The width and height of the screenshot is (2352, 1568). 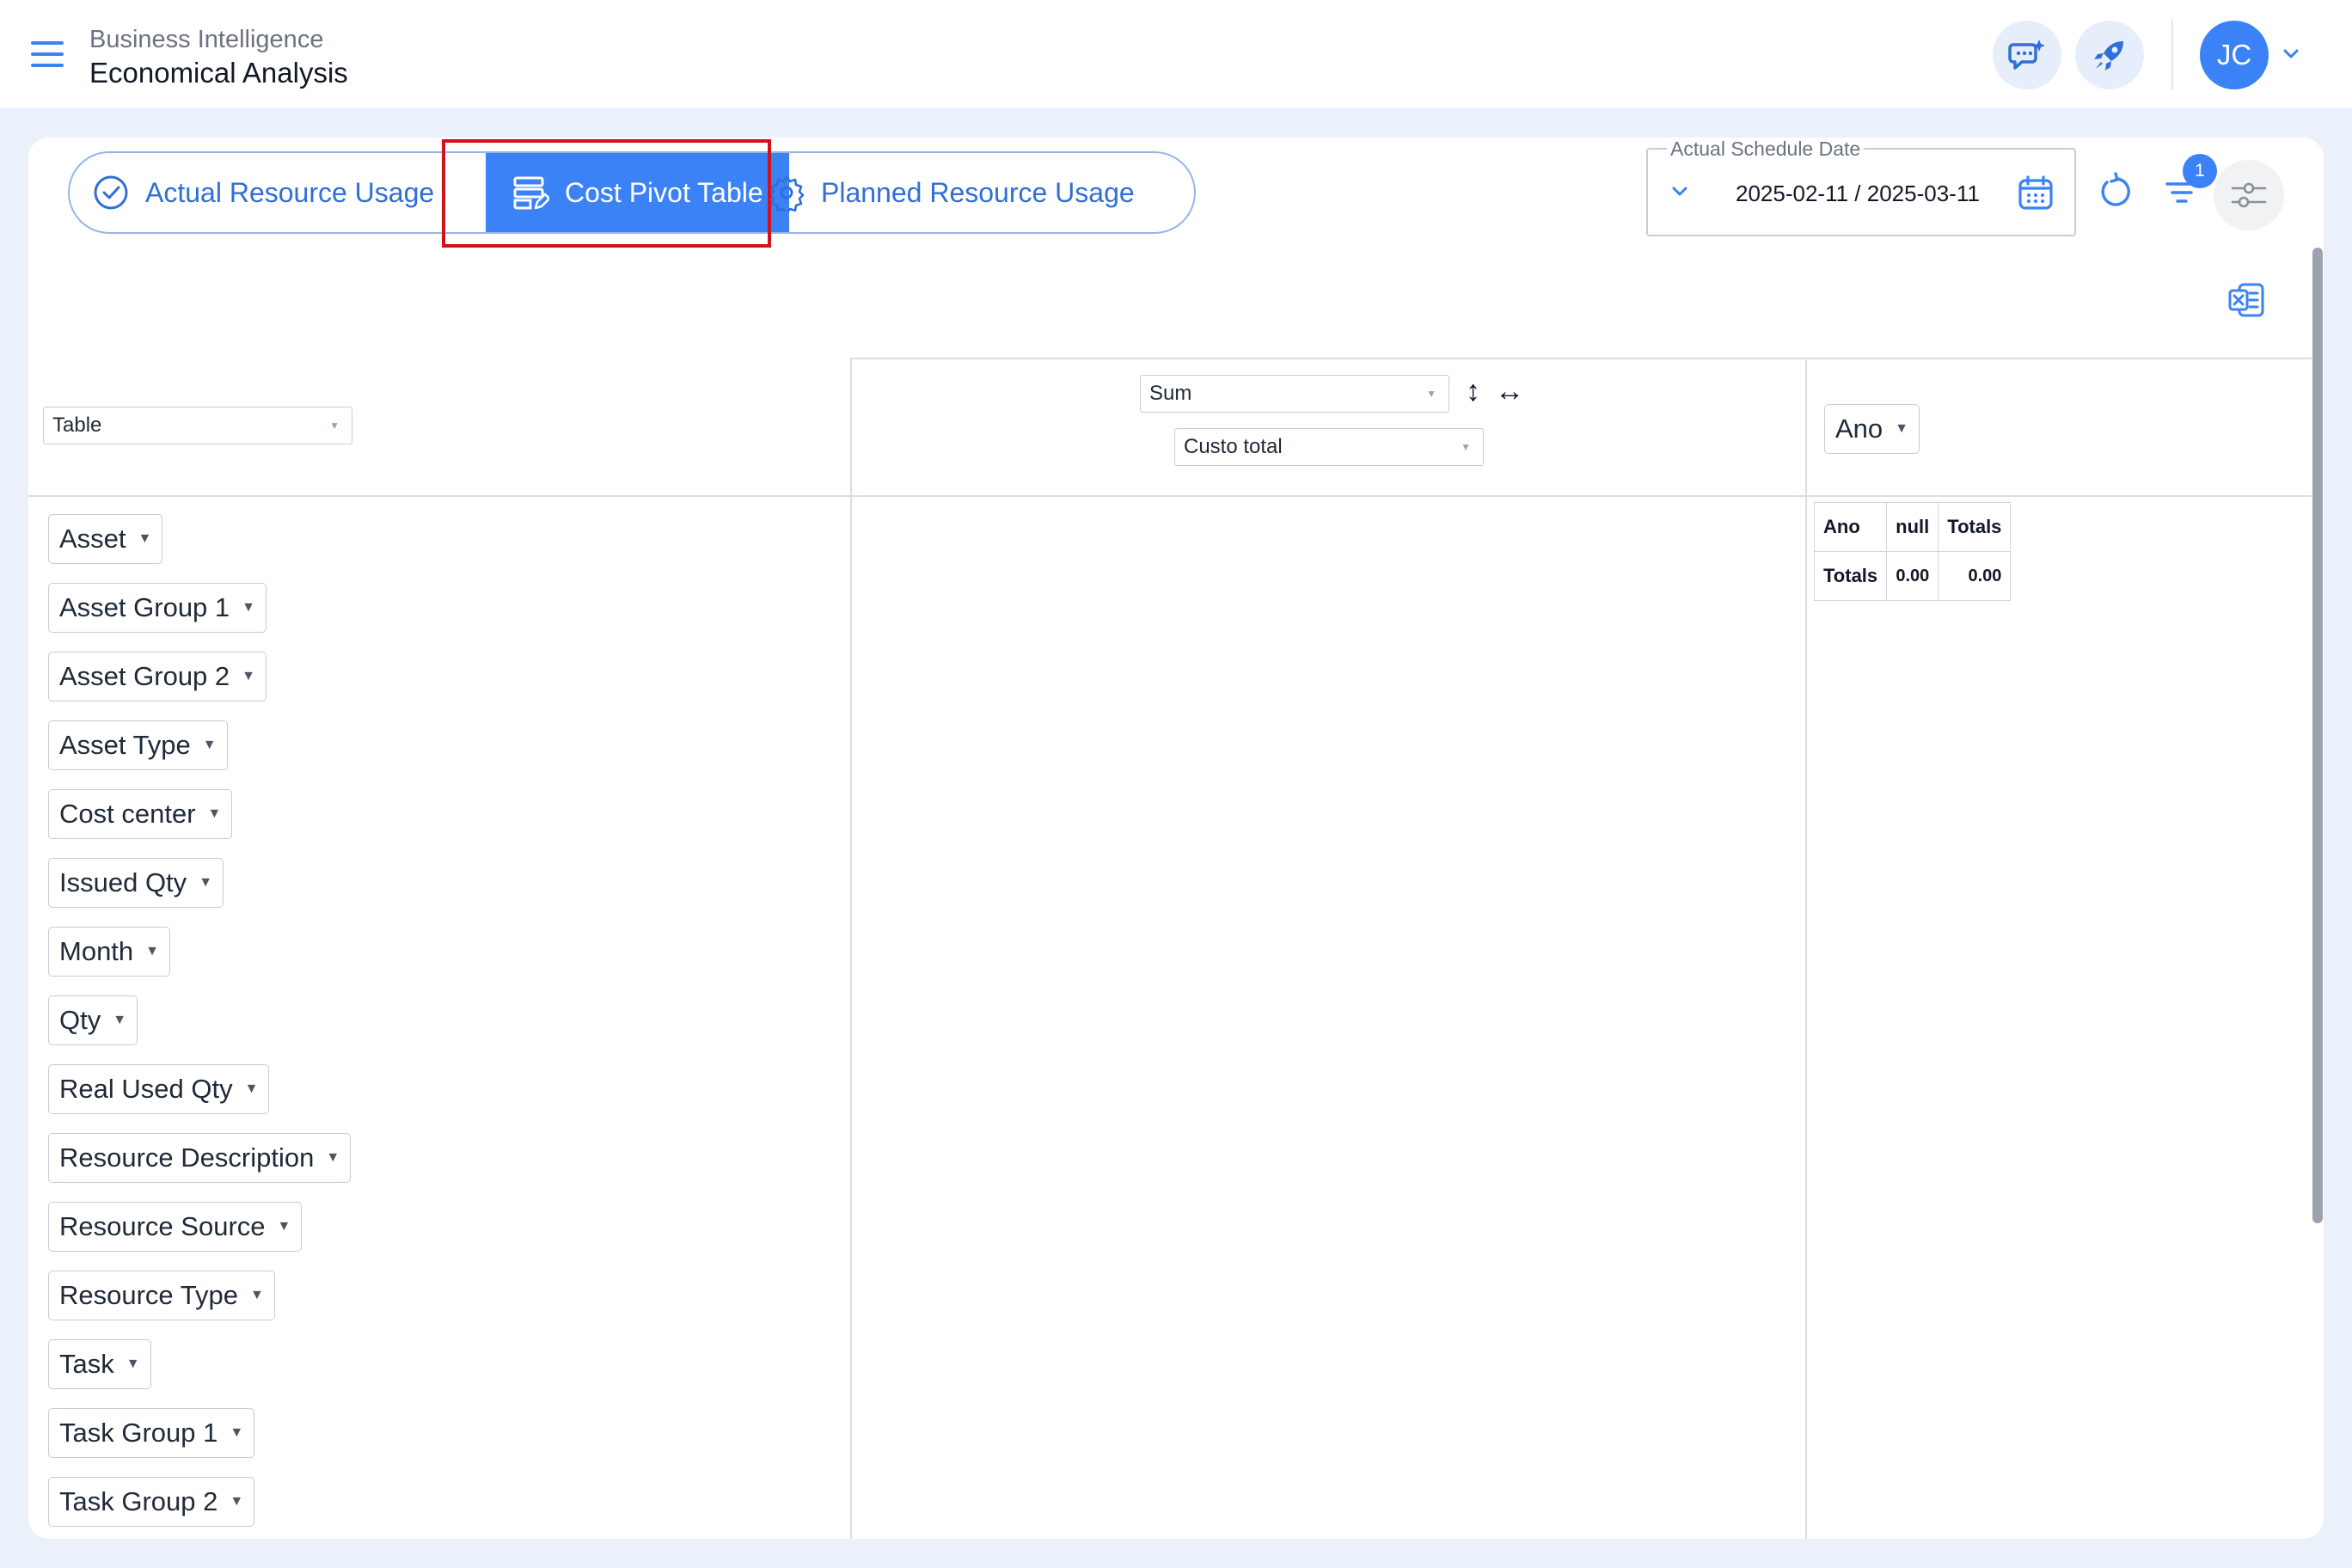 I want to click on sliders-icon, so click(x=2249, y=195).